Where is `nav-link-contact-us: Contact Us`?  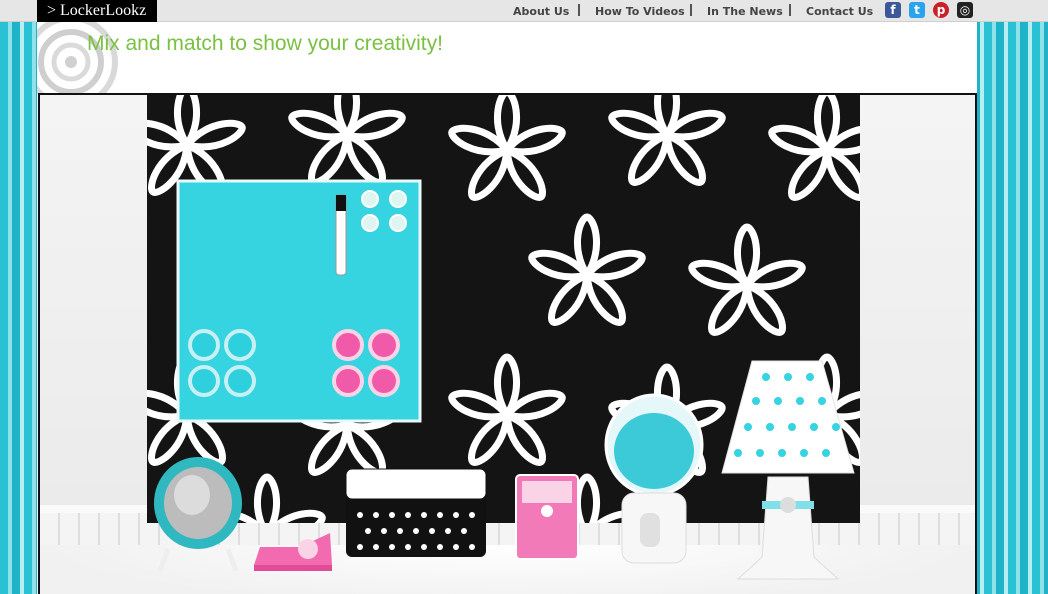
nav-link-contact-us: Contact Us is located at coordinates (839, 11).